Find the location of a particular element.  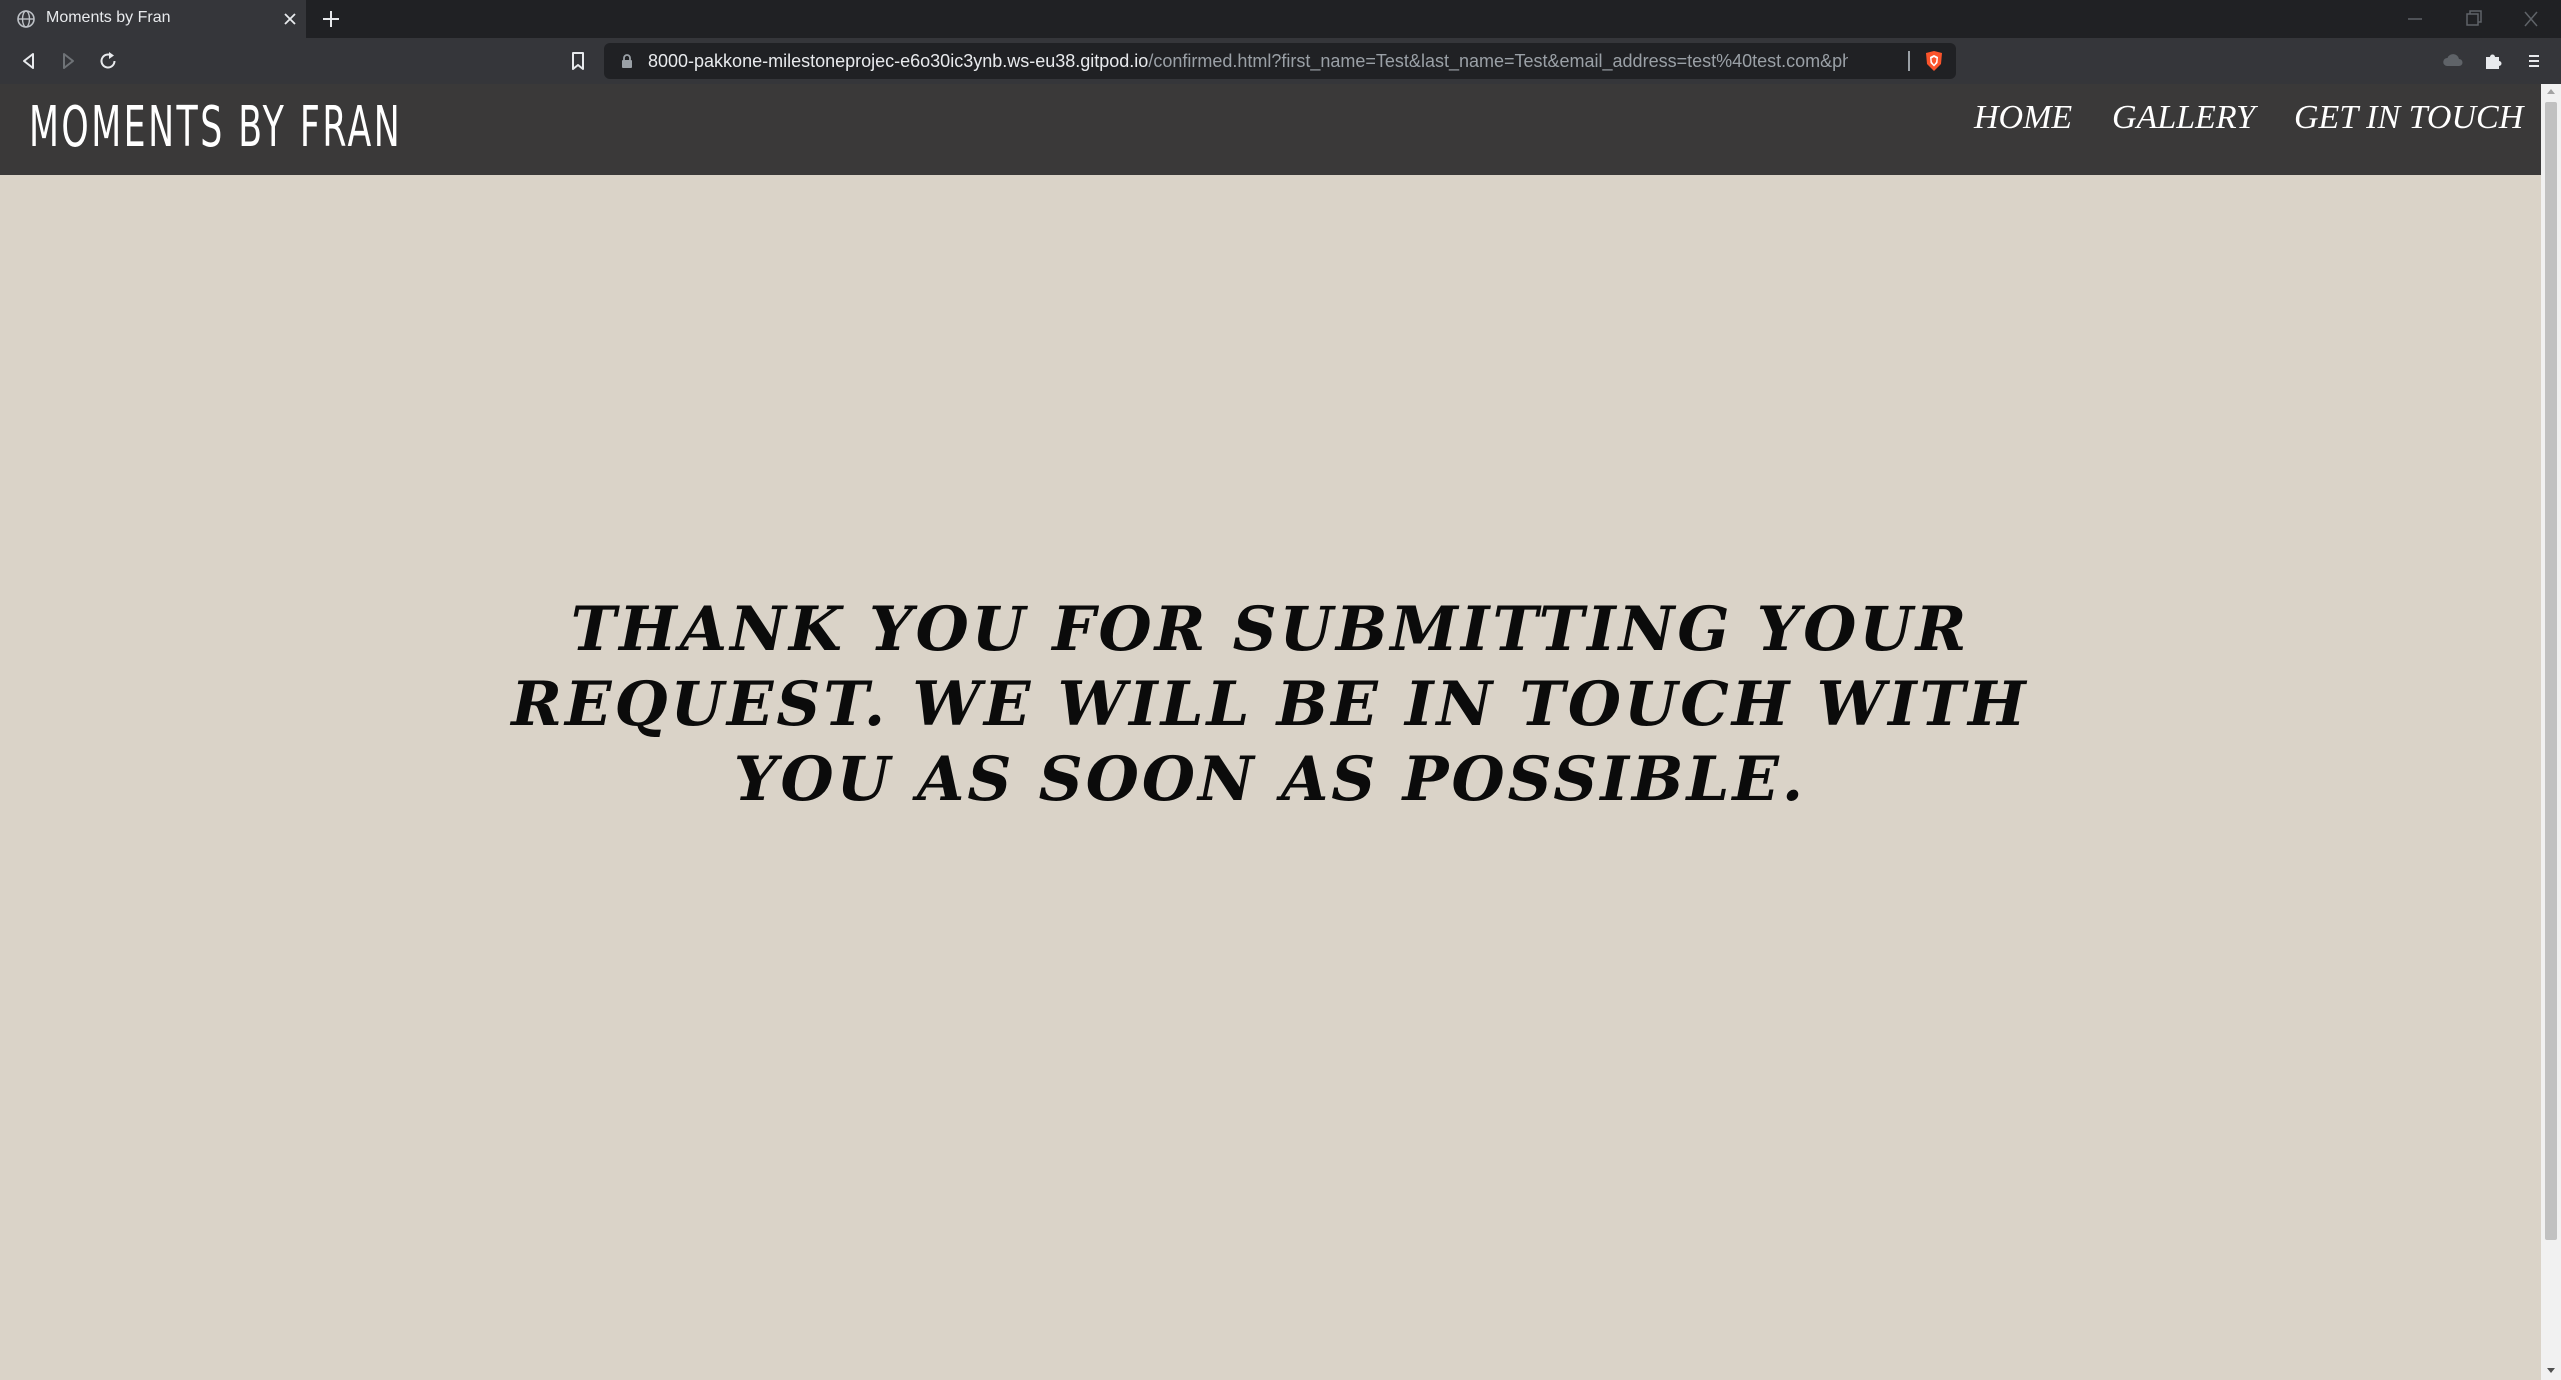

page-scrollbar is located at coordinates (2551, 732).